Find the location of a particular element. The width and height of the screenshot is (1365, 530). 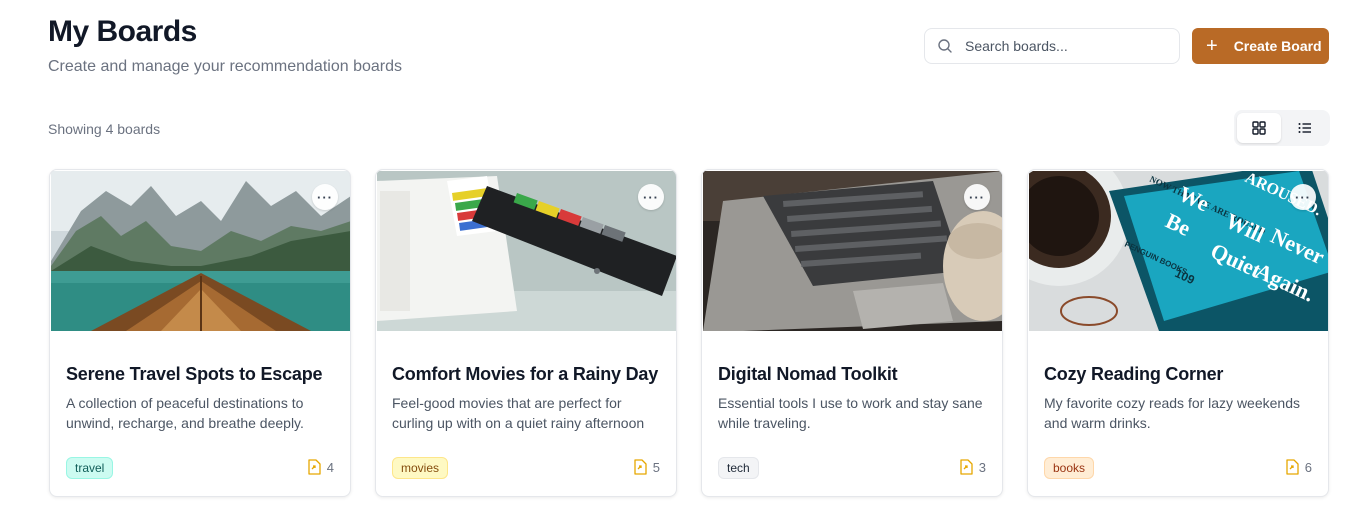

board-item-count: 3 is located at coordinates (972, 467).